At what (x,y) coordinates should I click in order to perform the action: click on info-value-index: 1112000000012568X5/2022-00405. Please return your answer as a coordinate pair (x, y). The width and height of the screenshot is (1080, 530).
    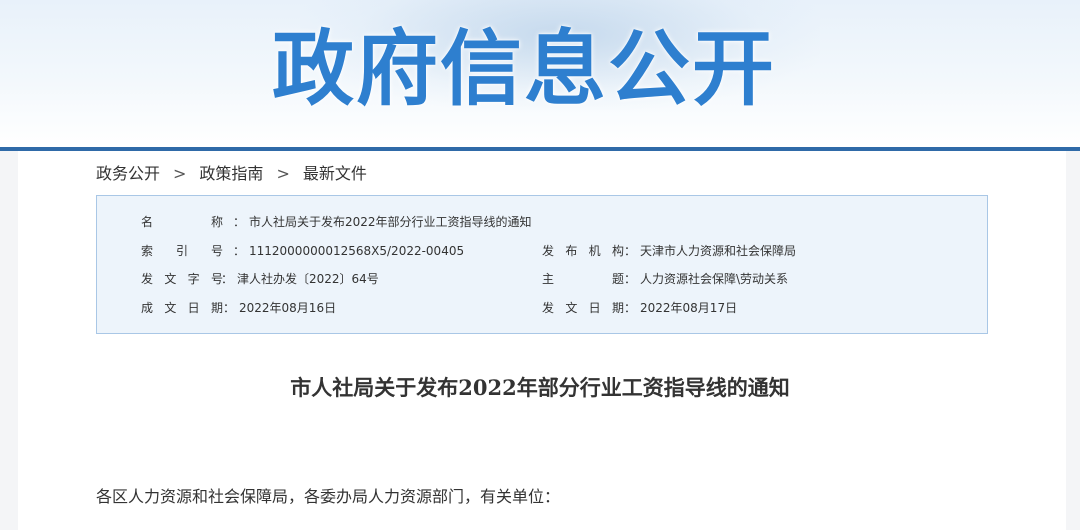
    Looking at the image, I should click on (357, 251).